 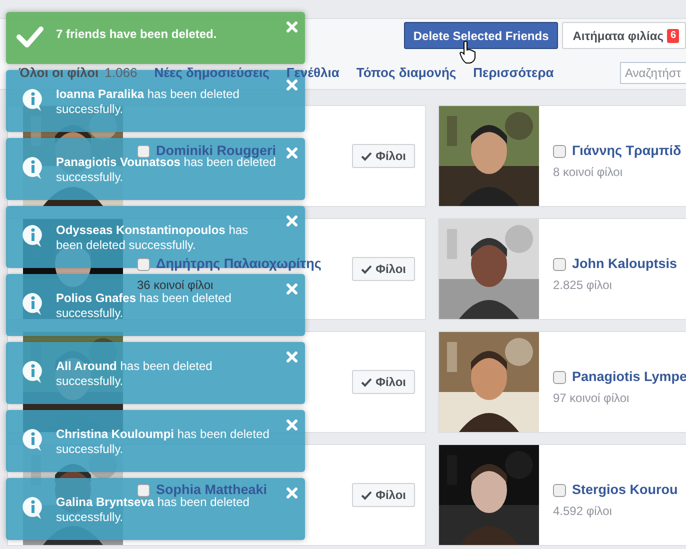 What do you see at coordinates (144, 306) in the screenshot?
I see `notification-text: Polios Gnafes has been deleted successfully.` at bounding box center [144, 306].